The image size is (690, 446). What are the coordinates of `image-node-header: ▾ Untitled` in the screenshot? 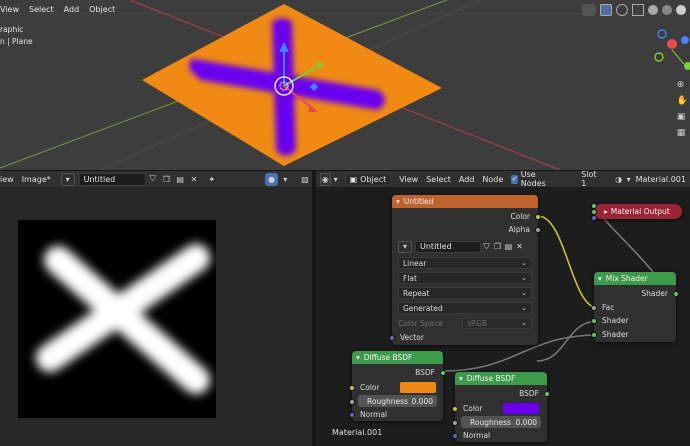 It's located at (465, 201).